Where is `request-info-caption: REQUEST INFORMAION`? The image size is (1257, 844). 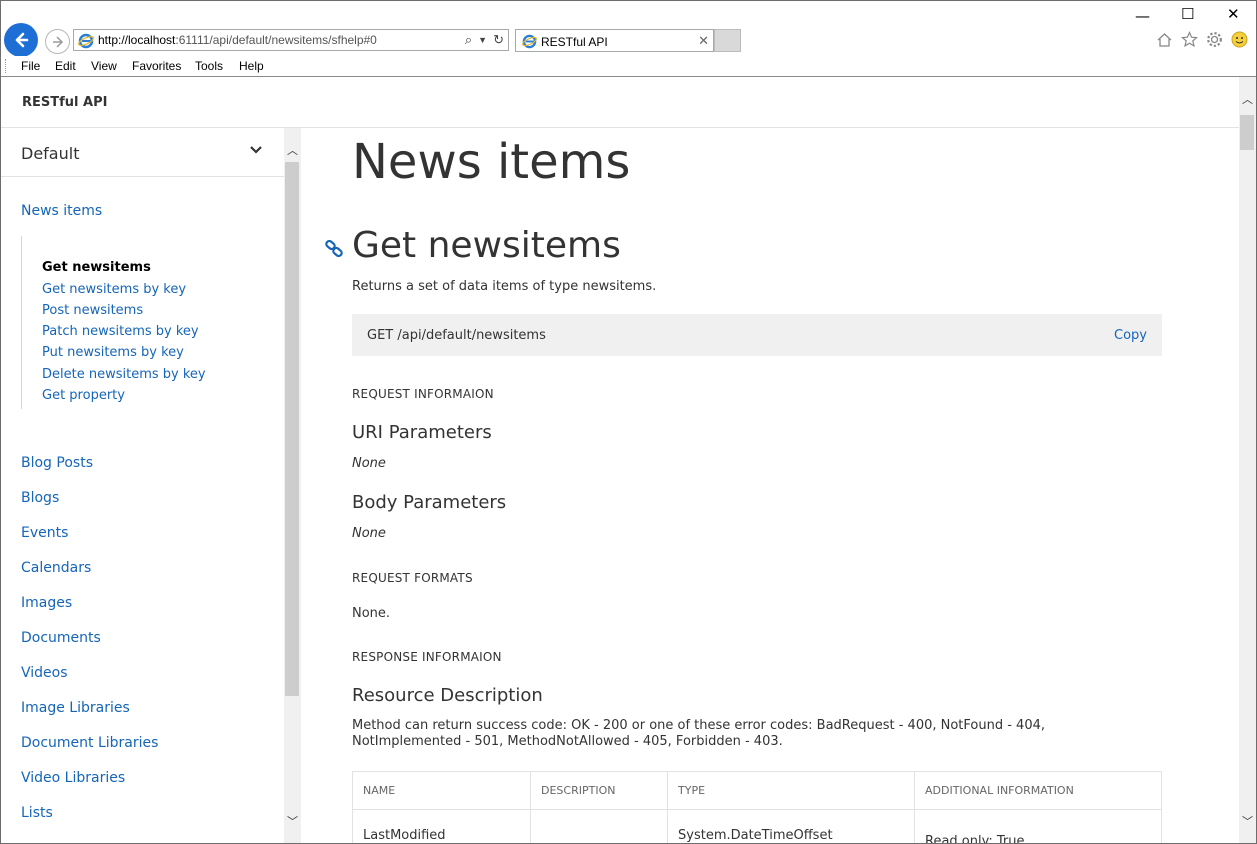 request-info-caption: REQUEST INFORMAION is located at coordinates (423, 394).